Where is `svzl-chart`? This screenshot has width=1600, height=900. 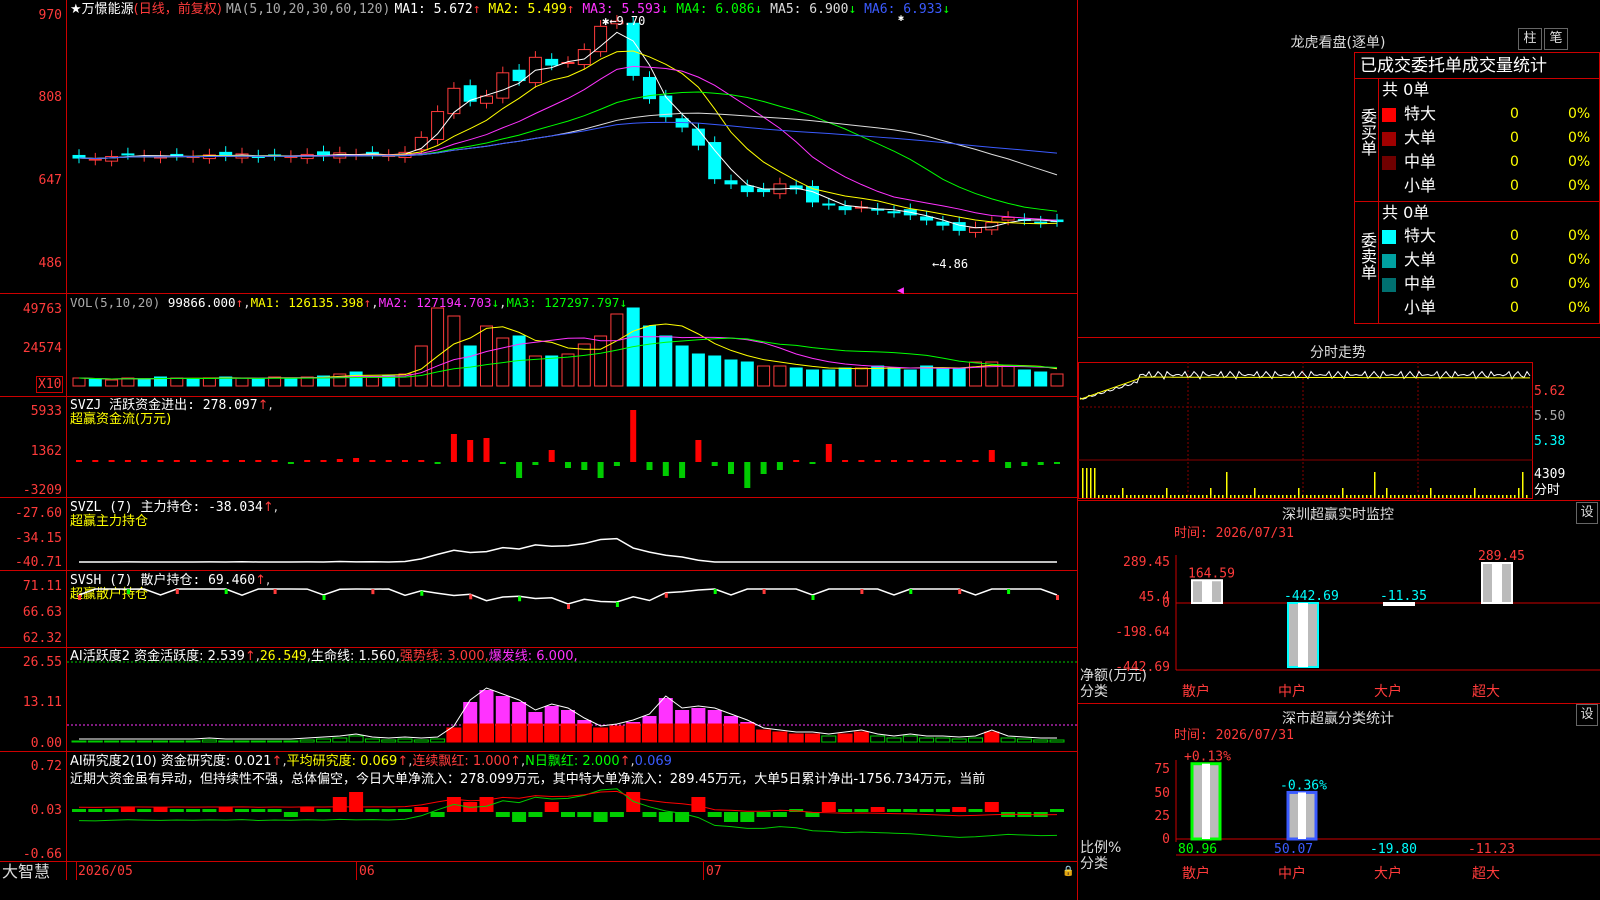
svzl-chart is located at coordinates (572, 534).